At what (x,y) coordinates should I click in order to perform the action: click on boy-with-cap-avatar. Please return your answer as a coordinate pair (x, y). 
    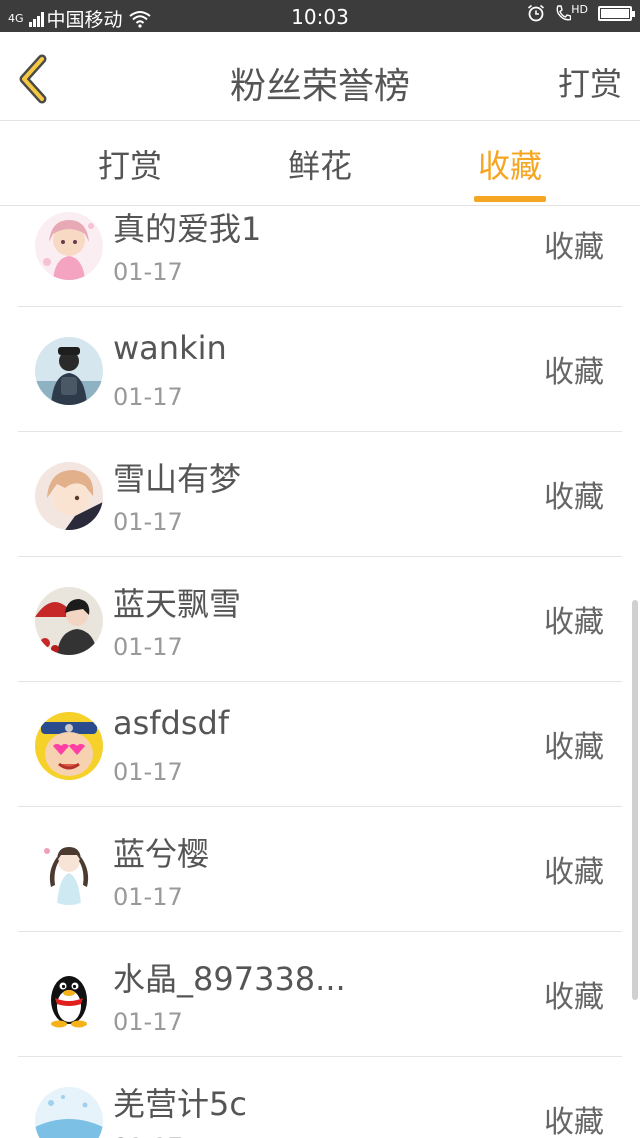
    Looking at the image, I should click on (69, 371).